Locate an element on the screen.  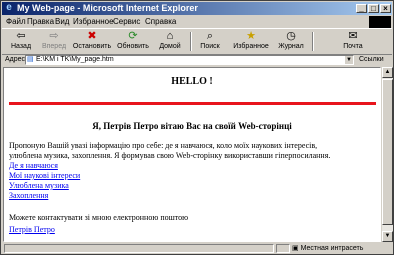
refresh-button: ⟳ Обновить is located at coordinates (133, 41).